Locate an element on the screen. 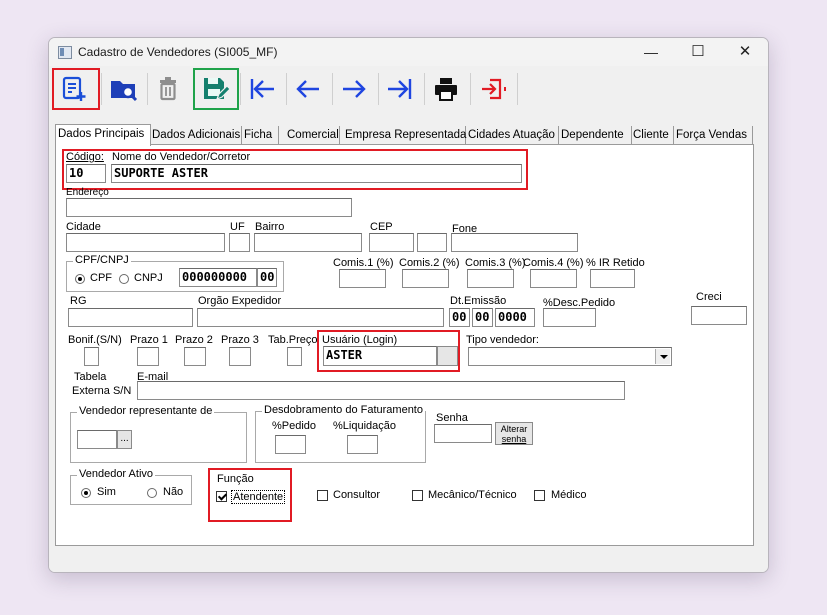 The width and height of the screenshot is (827, 615). bairro-label: Bairro is located at coordinates (270, 227).